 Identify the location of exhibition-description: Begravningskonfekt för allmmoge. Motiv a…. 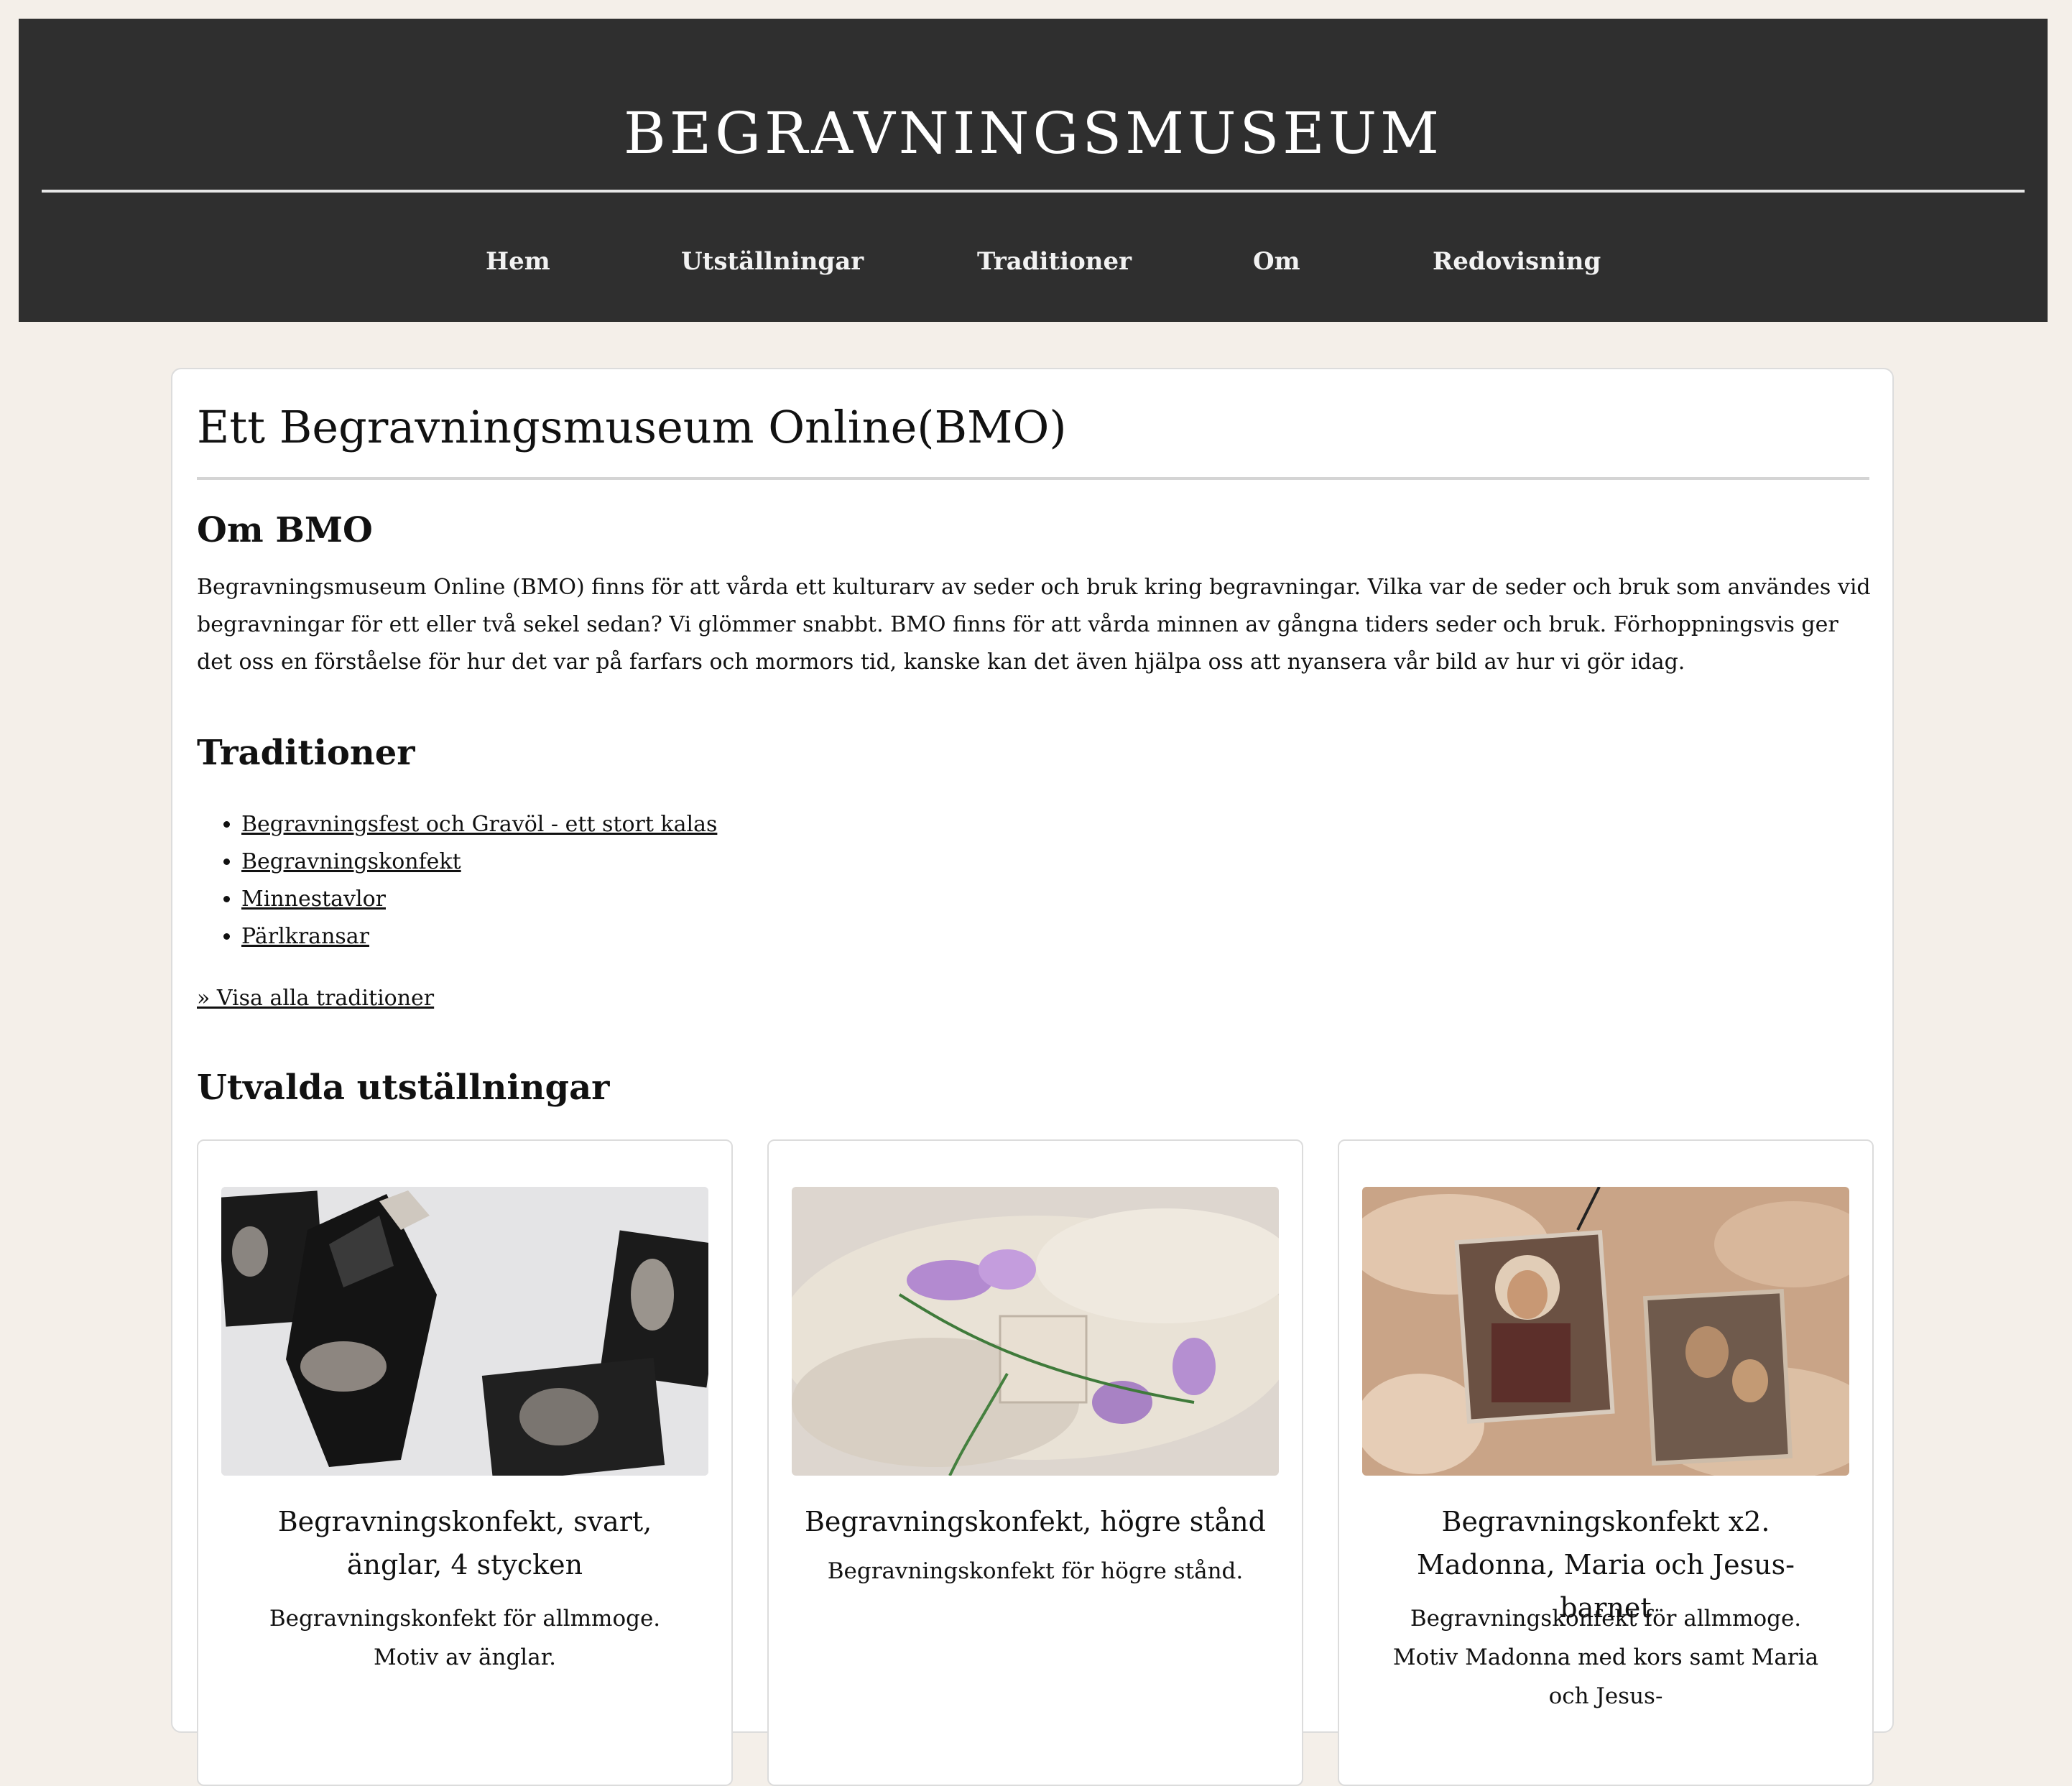
(465, 1638).